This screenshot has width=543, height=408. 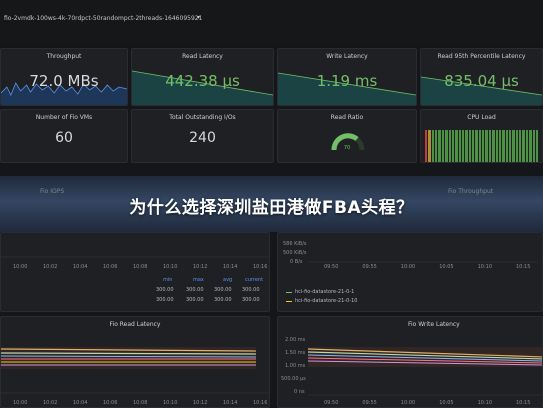 I want to click on stat-panel-throughput: Throughput 72.0 MBs, so click(x=64, y=77).